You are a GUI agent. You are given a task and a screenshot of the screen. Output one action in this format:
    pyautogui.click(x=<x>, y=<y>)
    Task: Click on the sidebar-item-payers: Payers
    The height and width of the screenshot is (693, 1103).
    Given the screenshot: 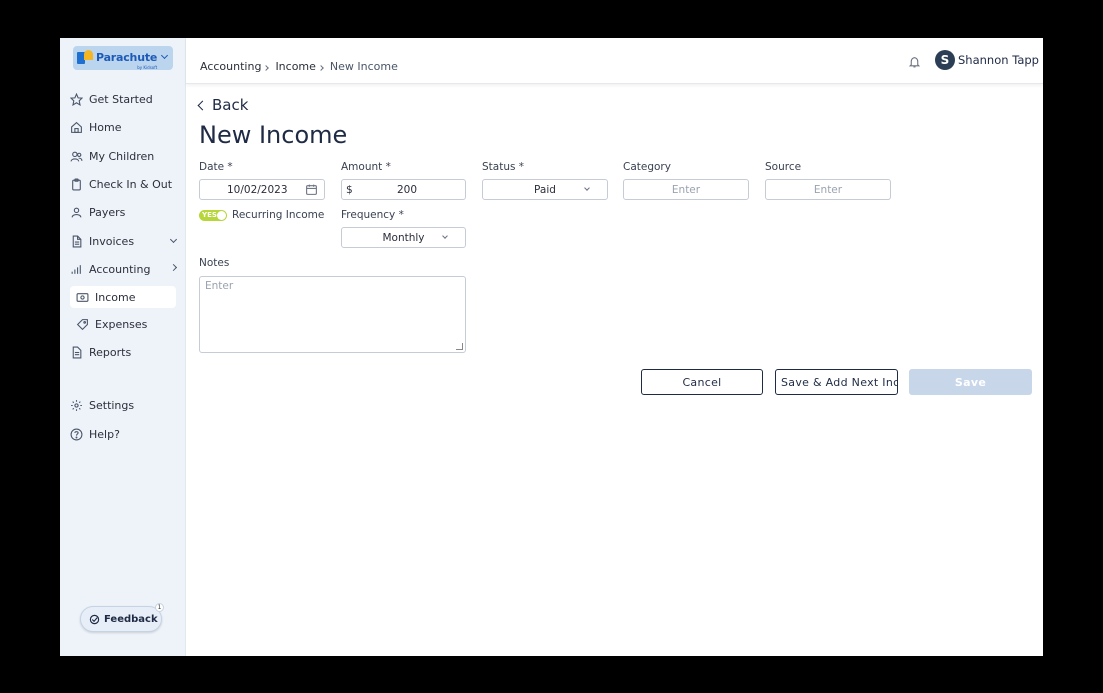 What is the action you would take?
    pyautogui.click(x=123, y=212)
    